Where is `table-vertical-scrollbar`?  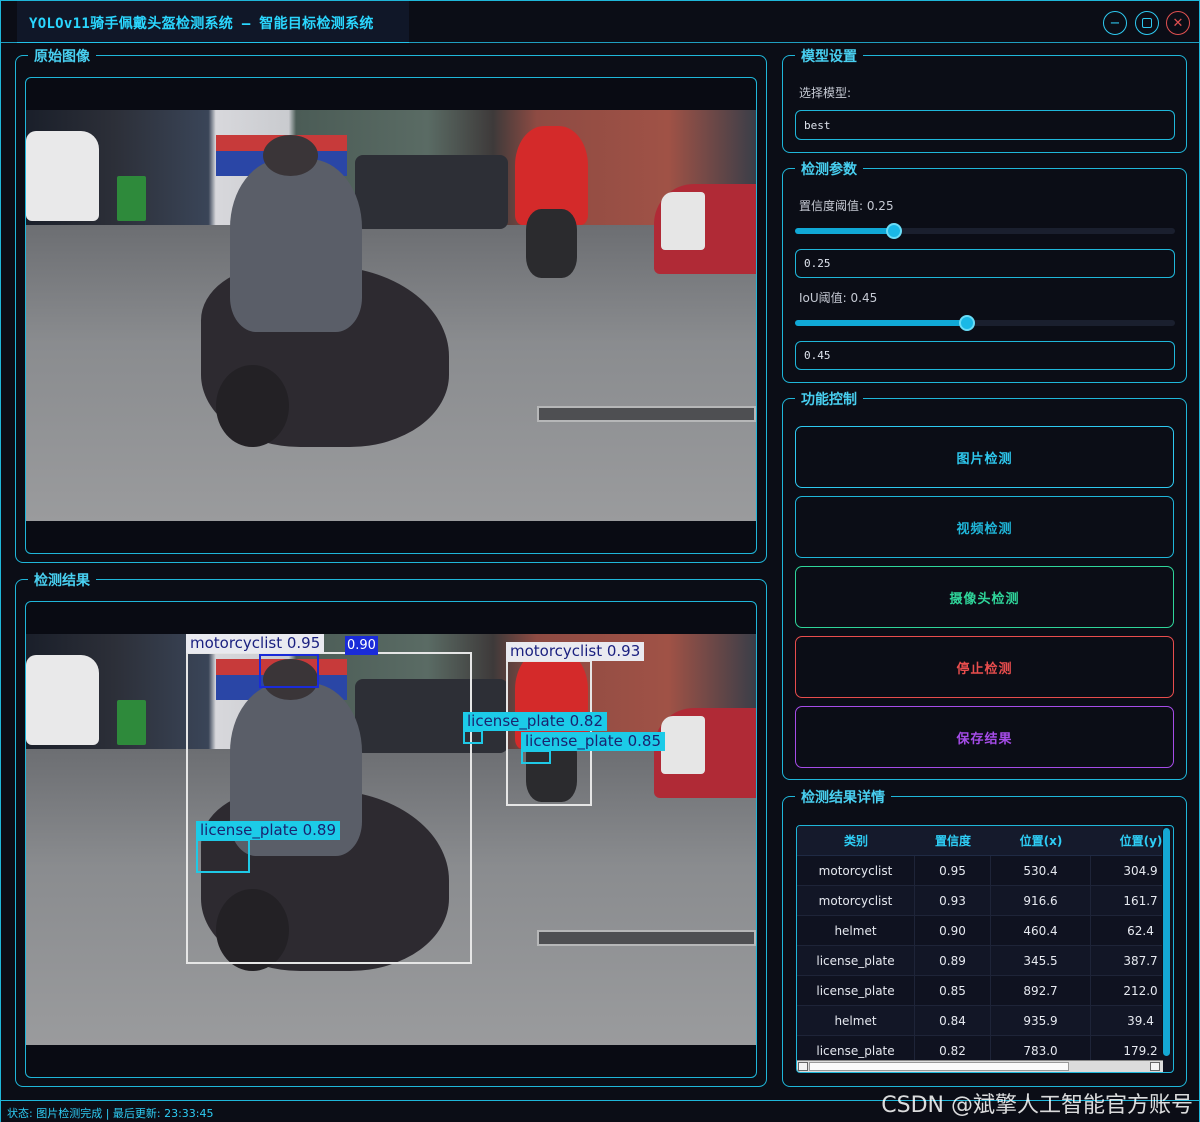
table-vertical-scrollbar is located at coordinates (1166, 942).